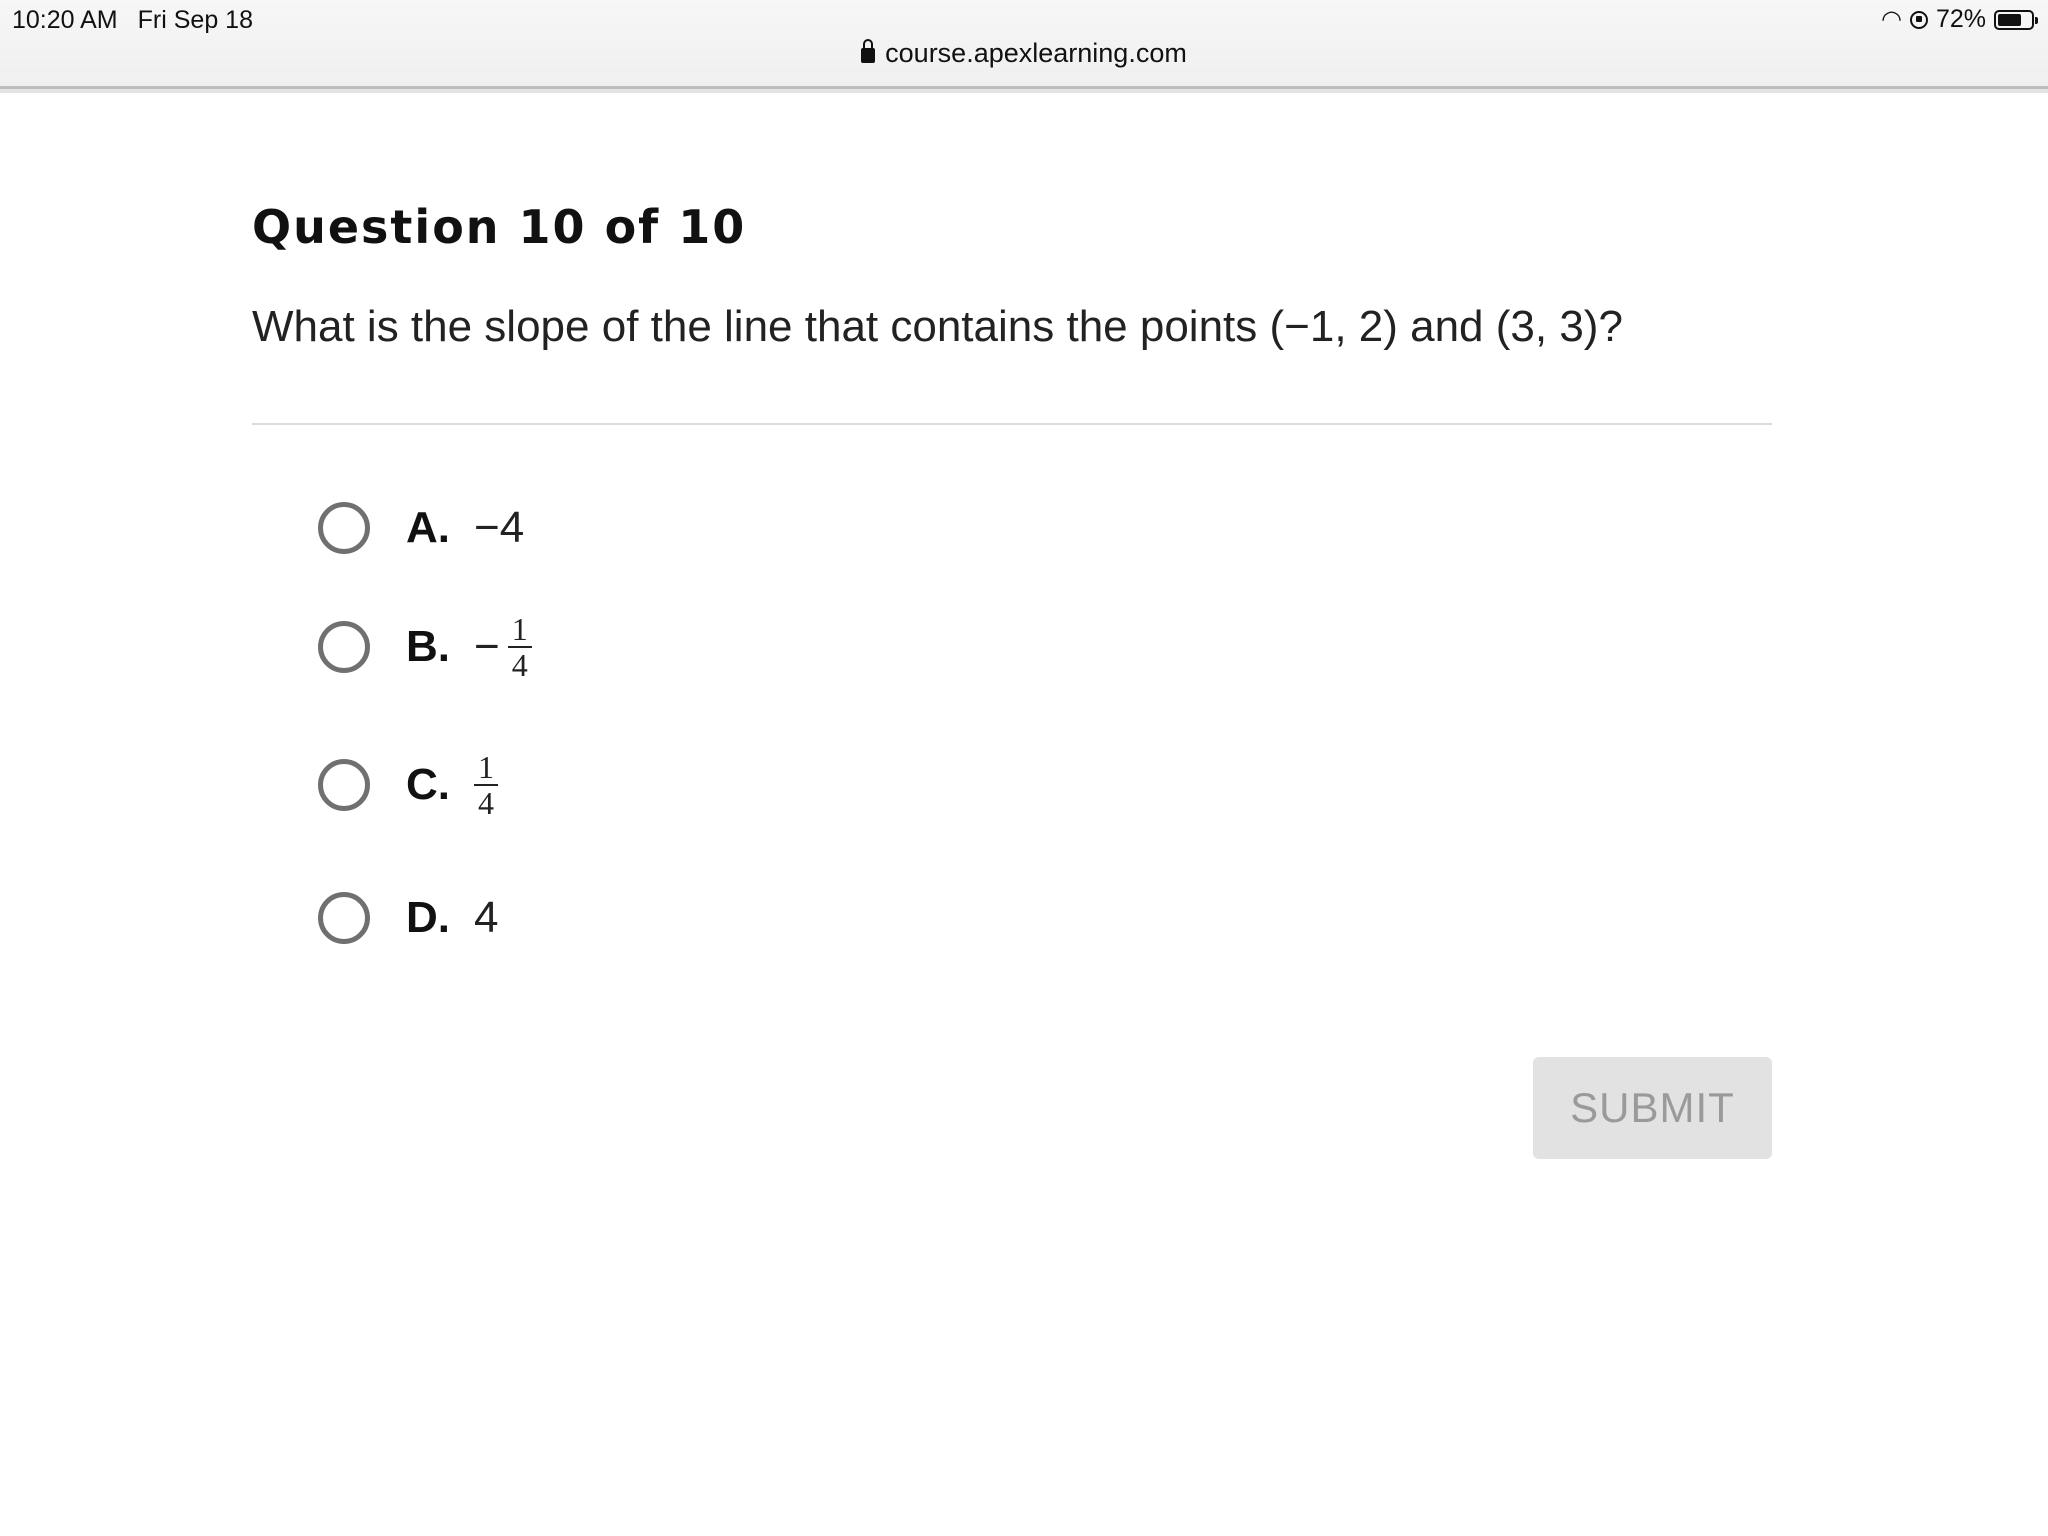 The height and width of the screenshot is (1536, 2048). Describe the element at coordinates (1652, 1108) in the screenshot. I see `submit-button: SUBMIT` at that location.